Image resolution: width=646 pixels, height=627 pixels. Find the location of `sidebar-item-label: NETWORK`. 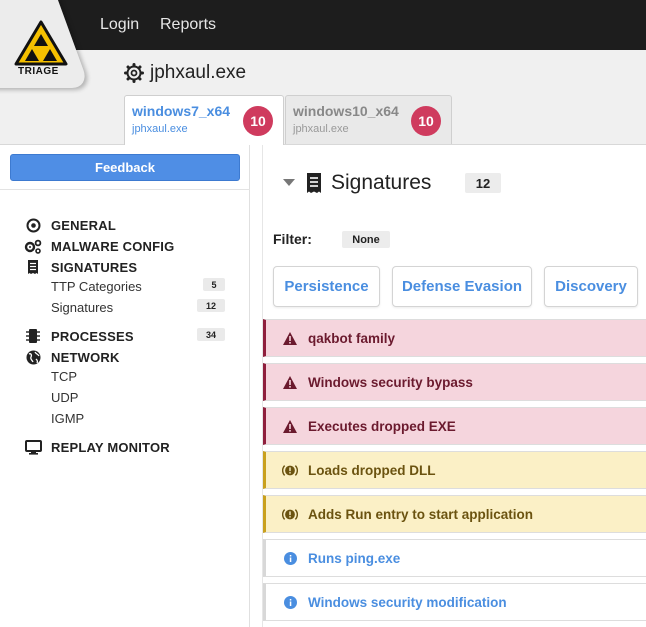

sidebar-item-label: NETWORK is located at coordinates (85, 357).